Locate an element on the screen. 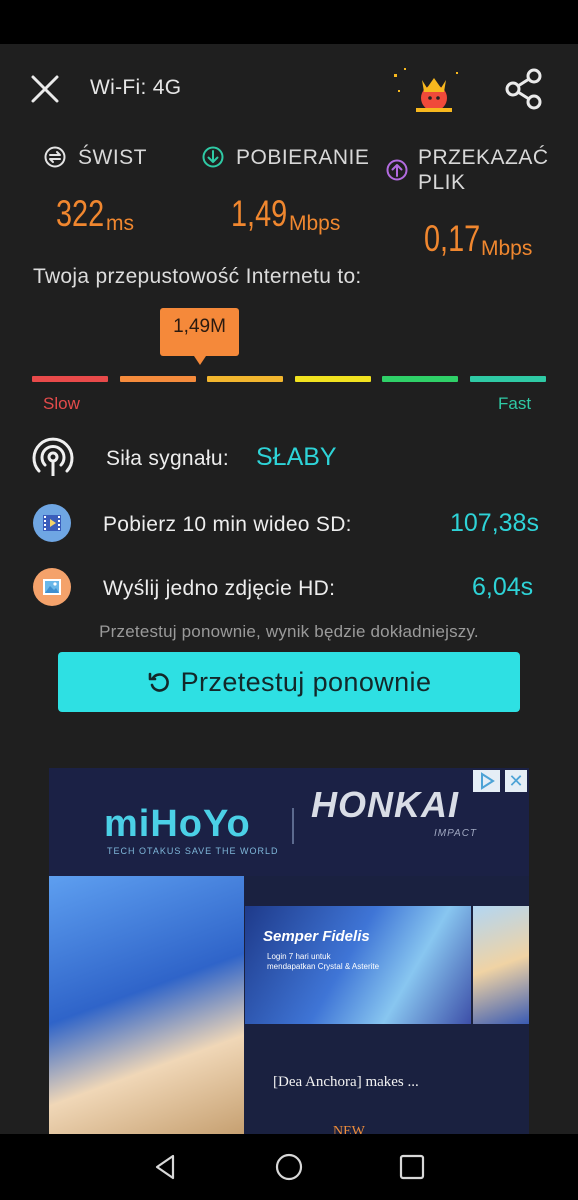 The image size is (578, 1200). ad-character-image is located at coordinates (146, 1005).